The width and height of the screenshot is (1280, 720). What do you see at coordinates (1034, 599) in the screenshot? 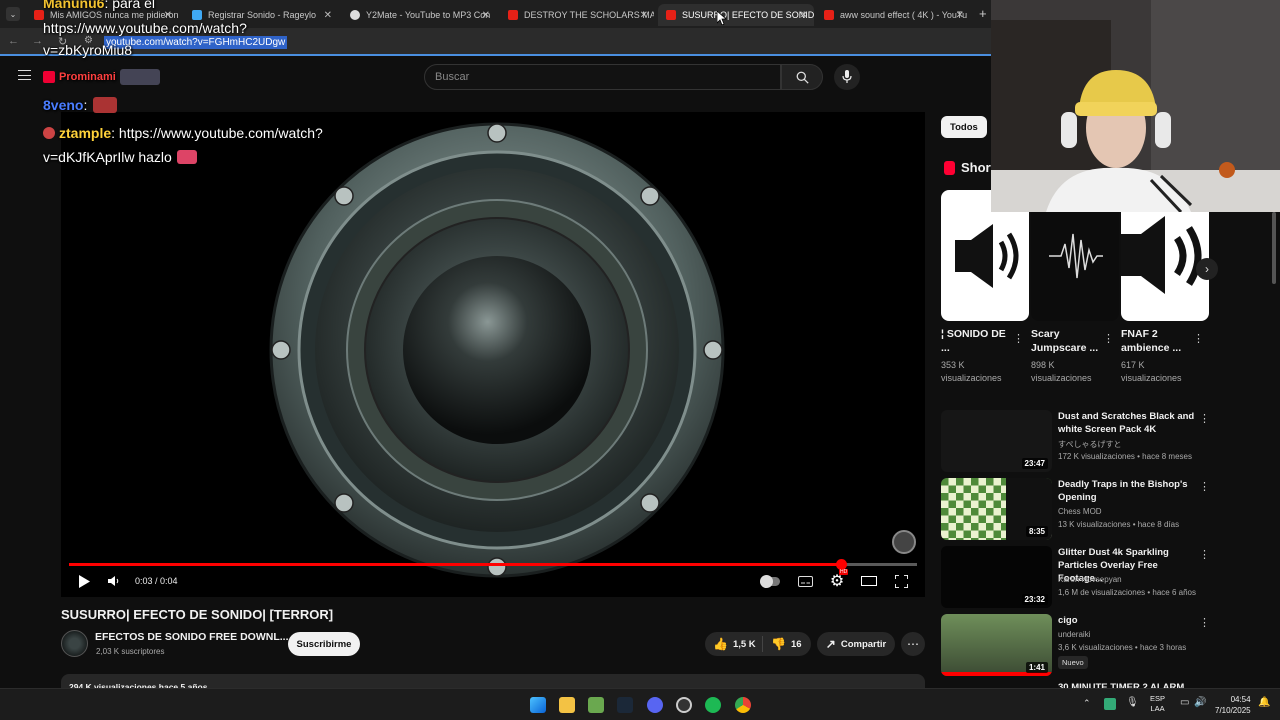
I see `duration-badge: 23:32` at bounding box center [1034, 599].